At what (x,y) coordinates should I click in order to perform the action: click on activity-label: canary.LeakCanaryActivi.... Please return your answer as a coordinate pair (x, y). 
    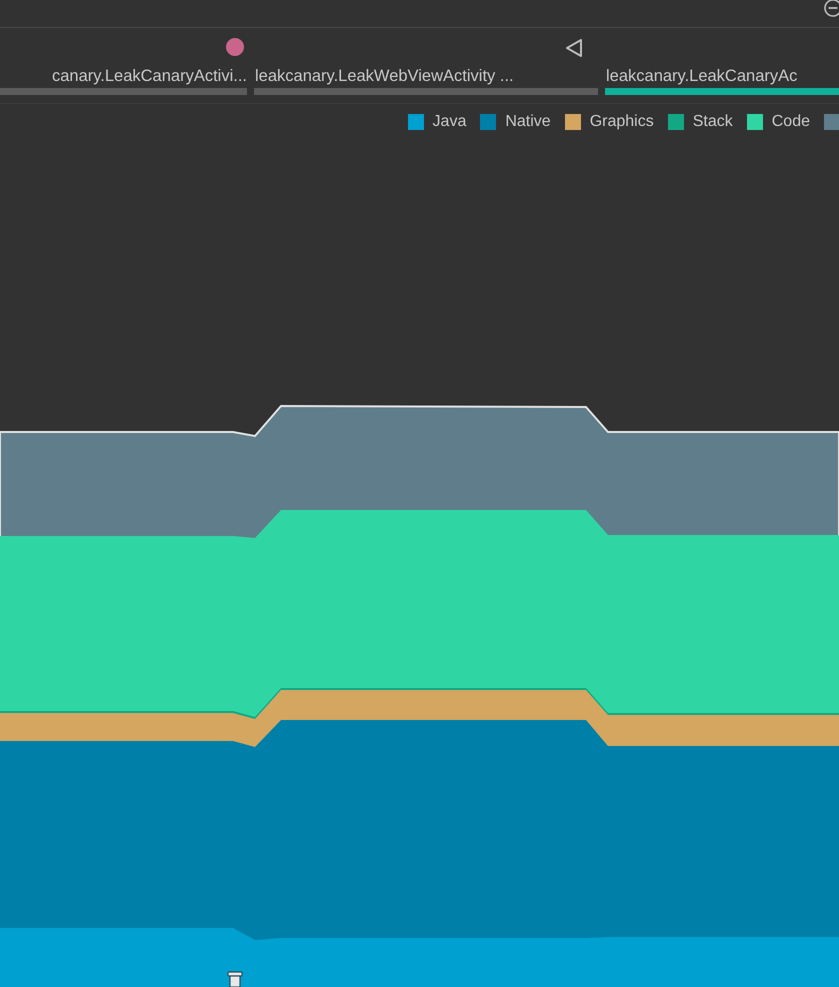
    Looking at the image, I should click on (148, 76).